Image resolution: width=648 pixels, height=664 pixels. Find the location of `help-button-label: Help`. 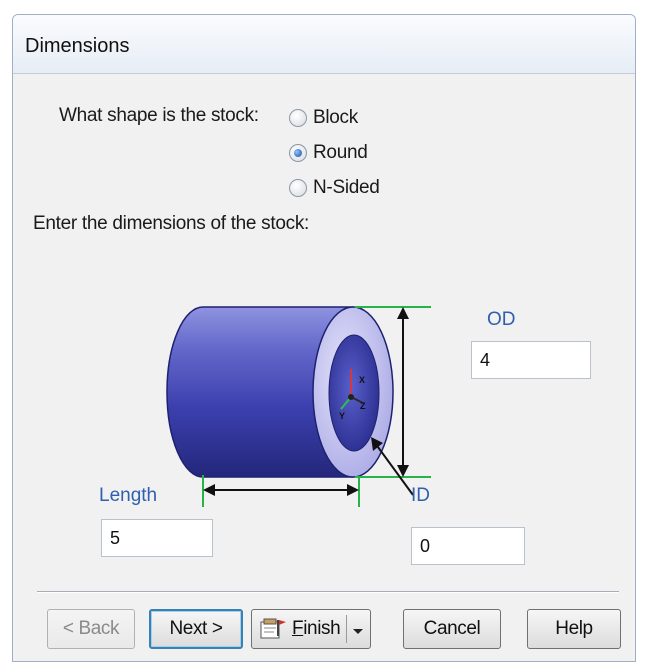

help-button-label: Help is located at coordinates (574, 628).